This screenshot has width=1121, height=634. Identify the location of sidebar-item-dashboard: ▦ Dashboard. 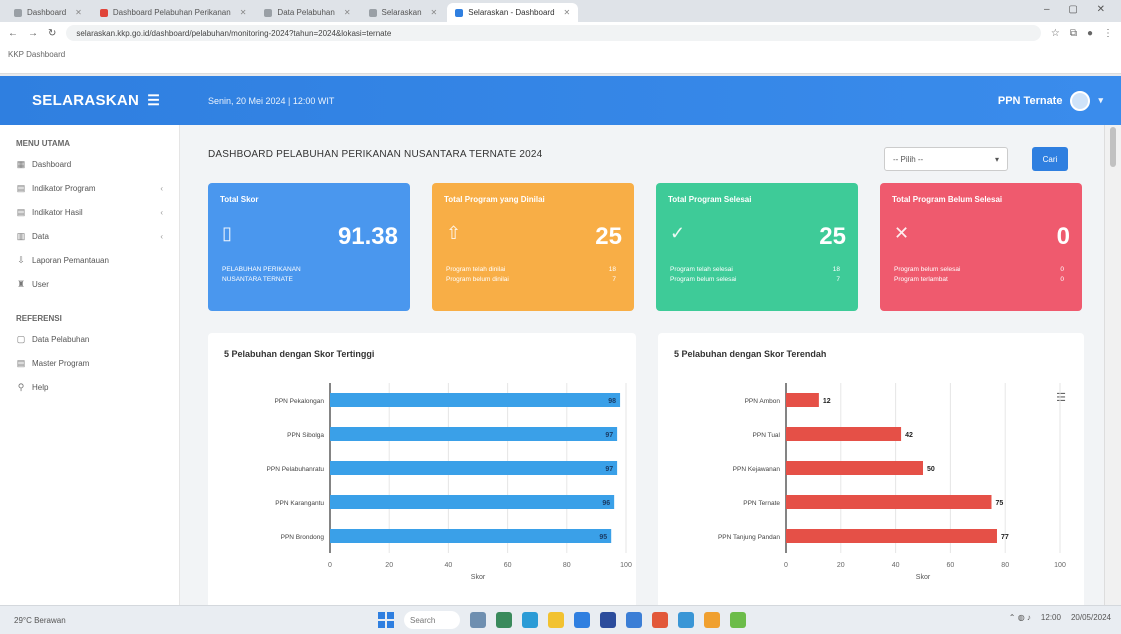
(89, 164).